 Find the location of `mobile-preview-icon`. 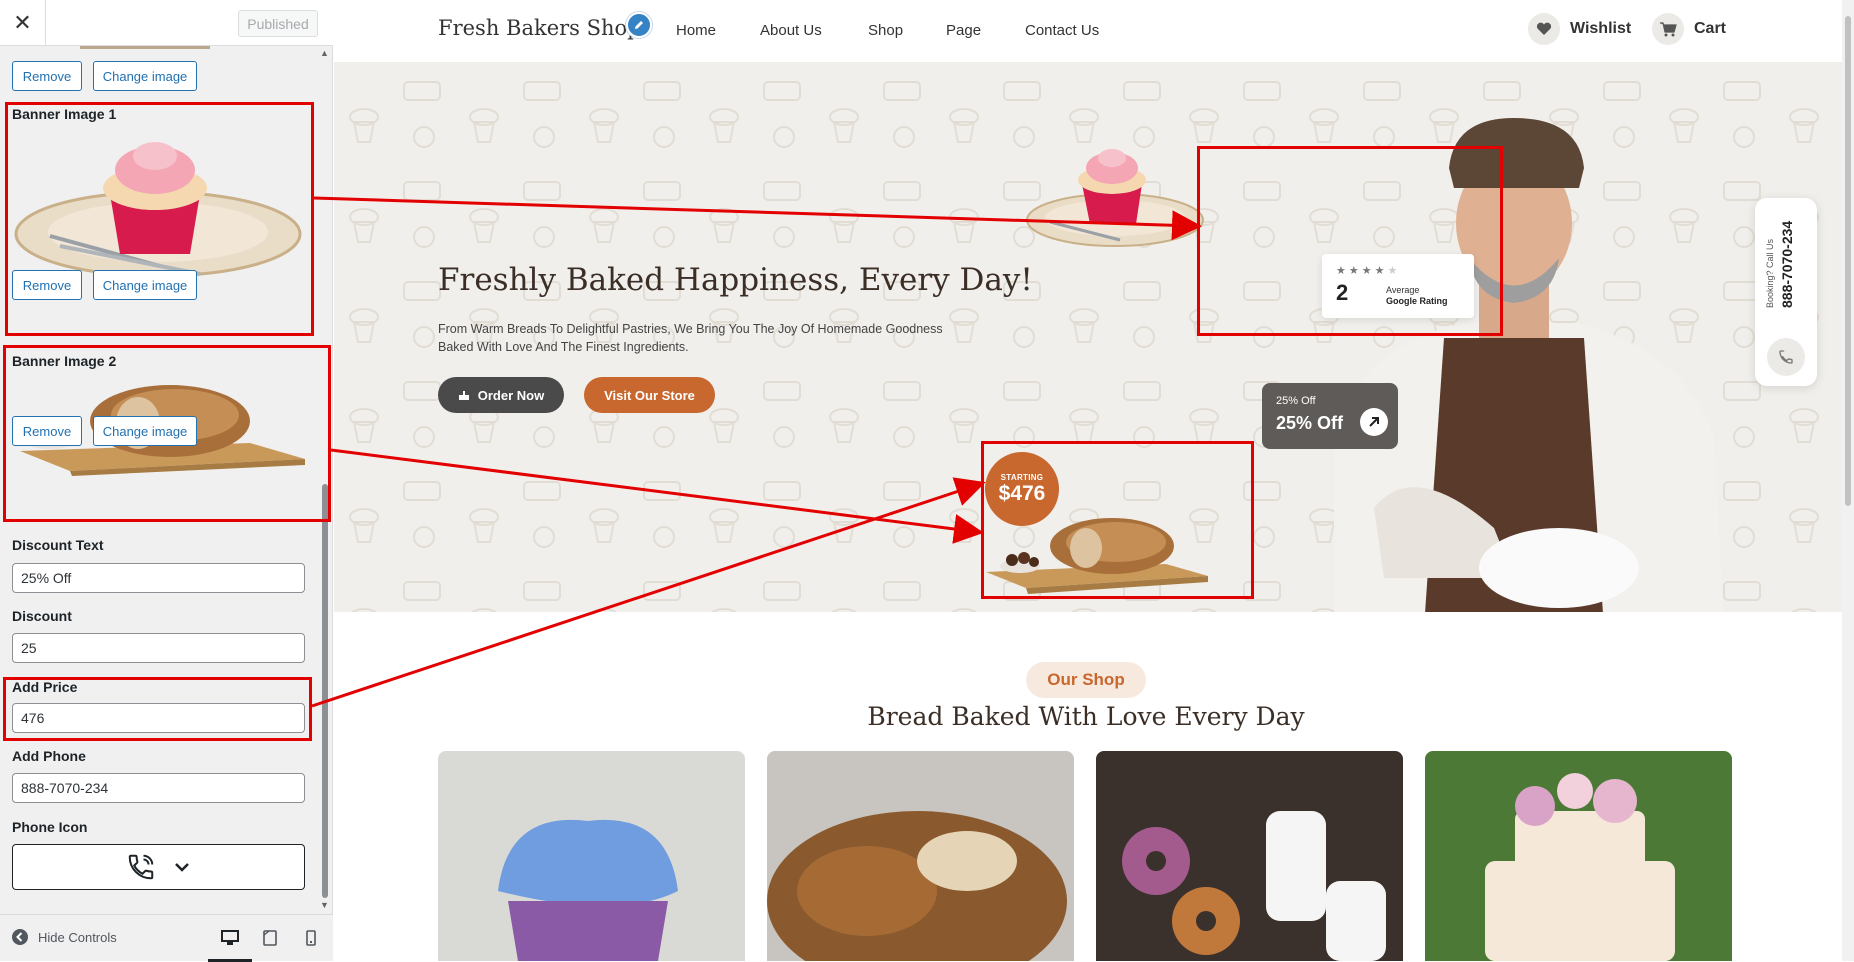

mobile-preview-icon is located at coordinates (311, 938).